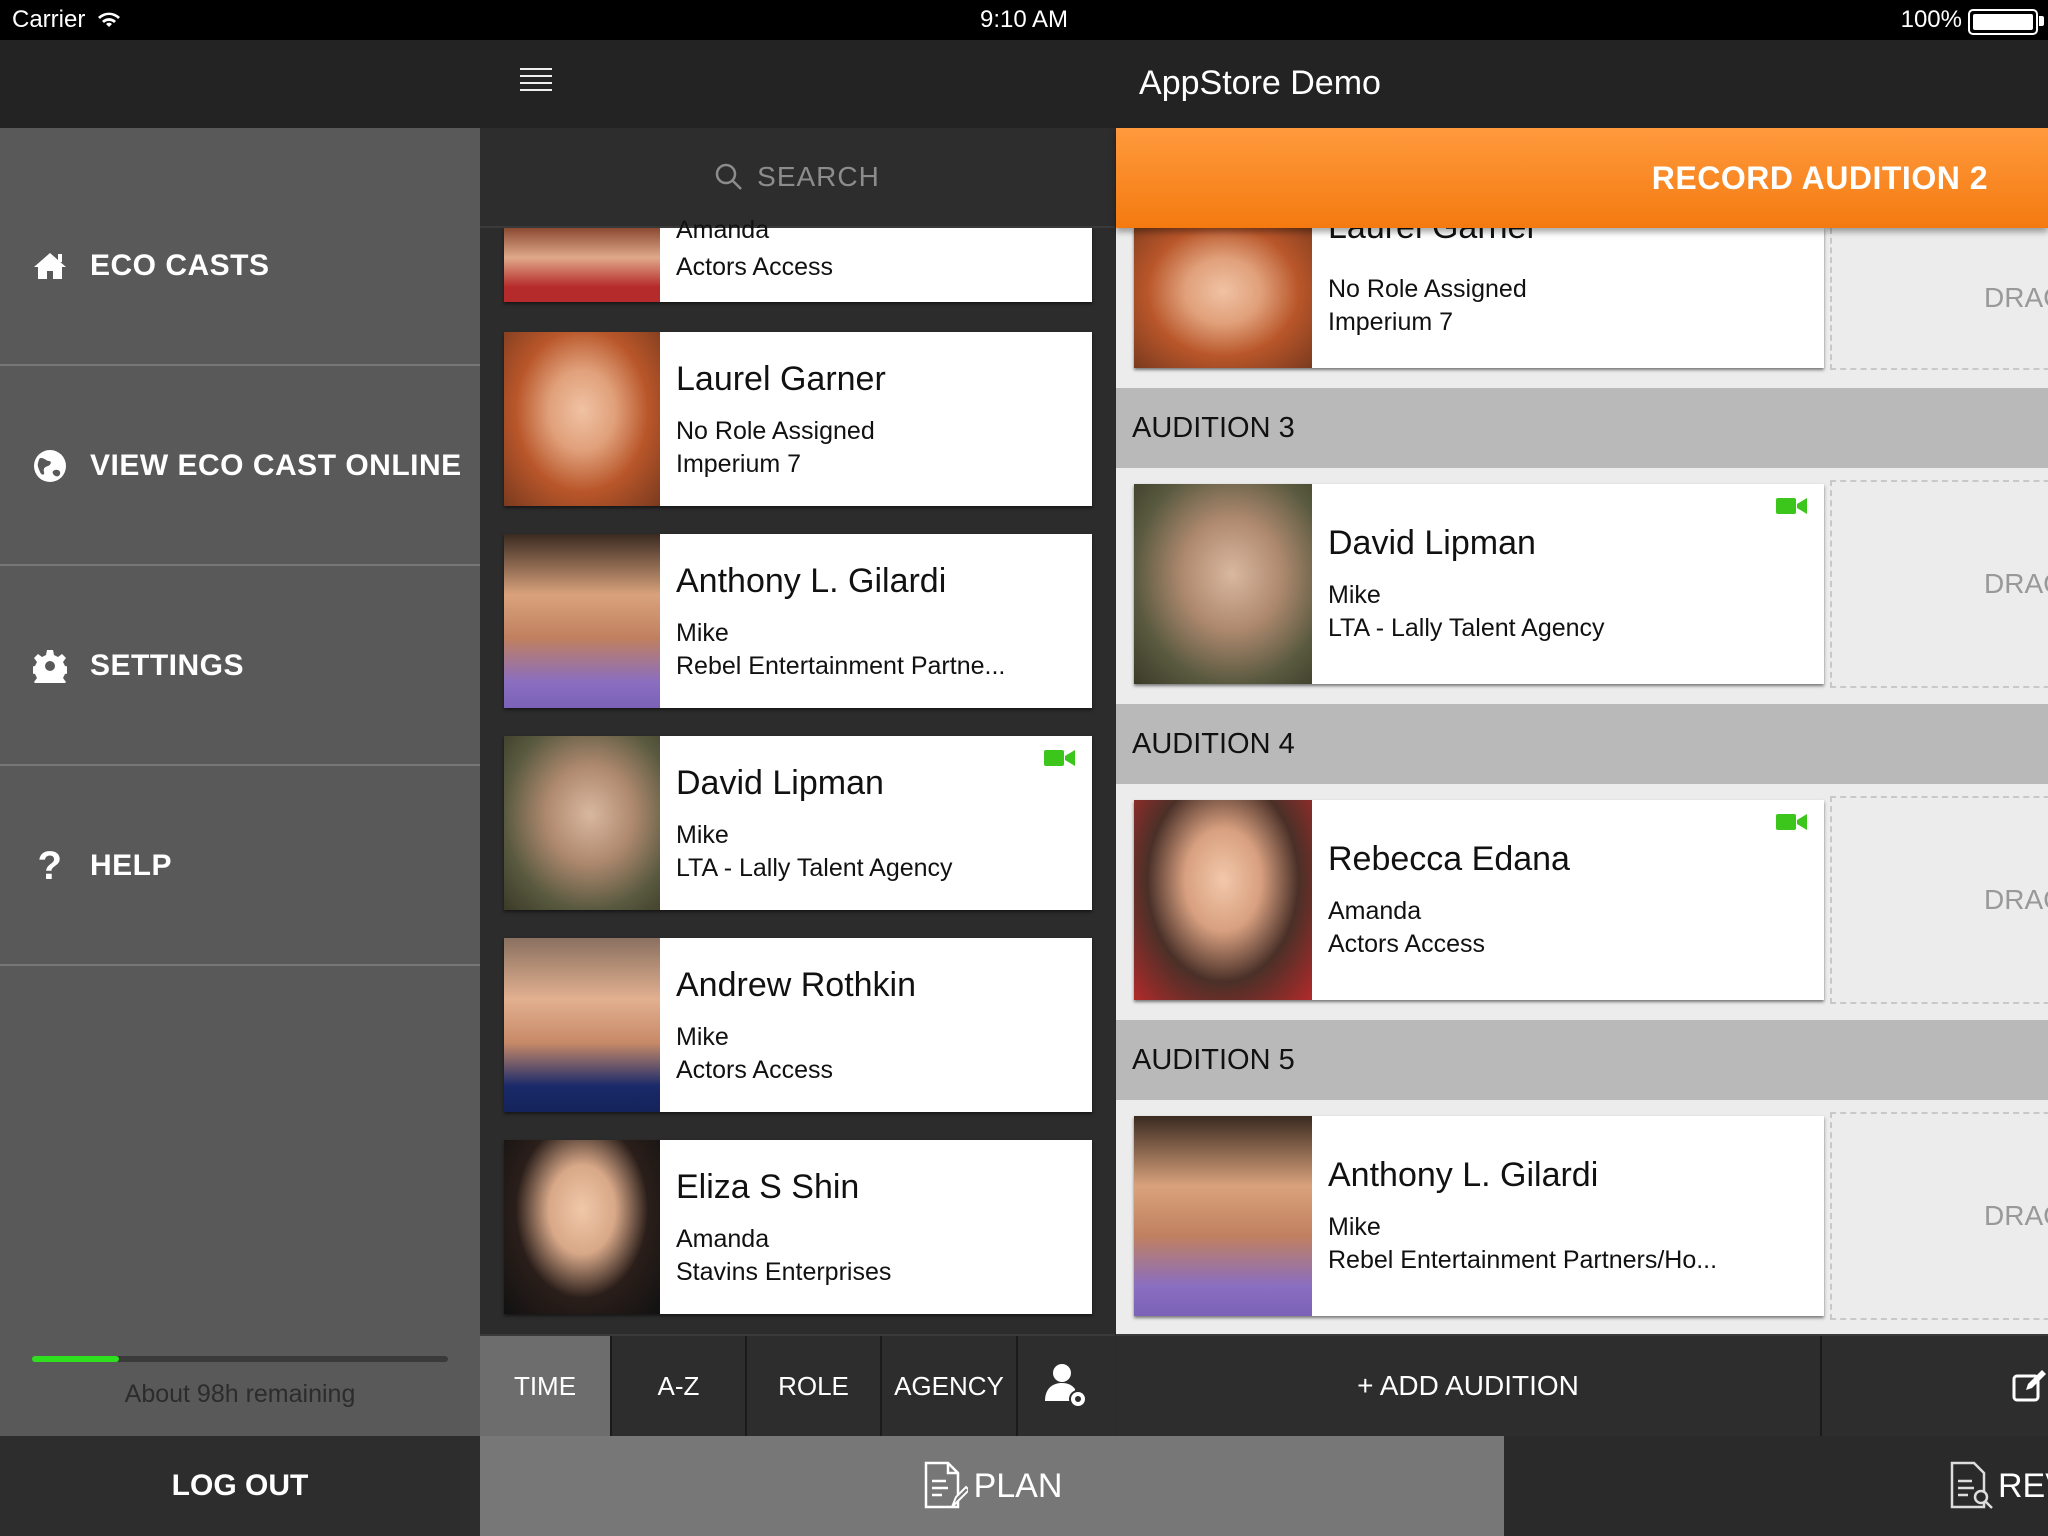  I want to click on talent-name-partial: Amanda, so click(723, 230).